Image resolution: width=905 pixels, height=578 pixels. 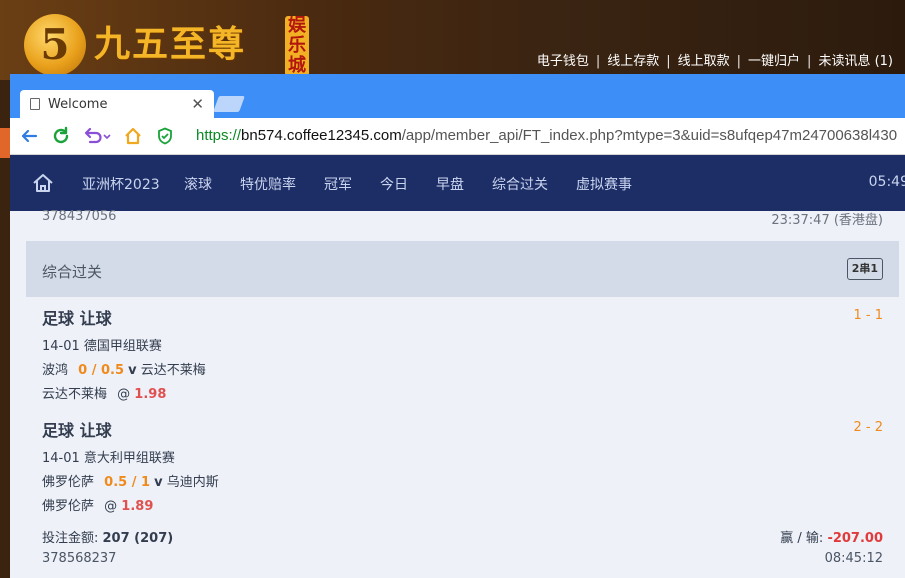 What do you see at coordinates (117, 104) in the screenshot?
I see `browser-tab-welcome: Welcome ✕` at bounding box center [117, 104].